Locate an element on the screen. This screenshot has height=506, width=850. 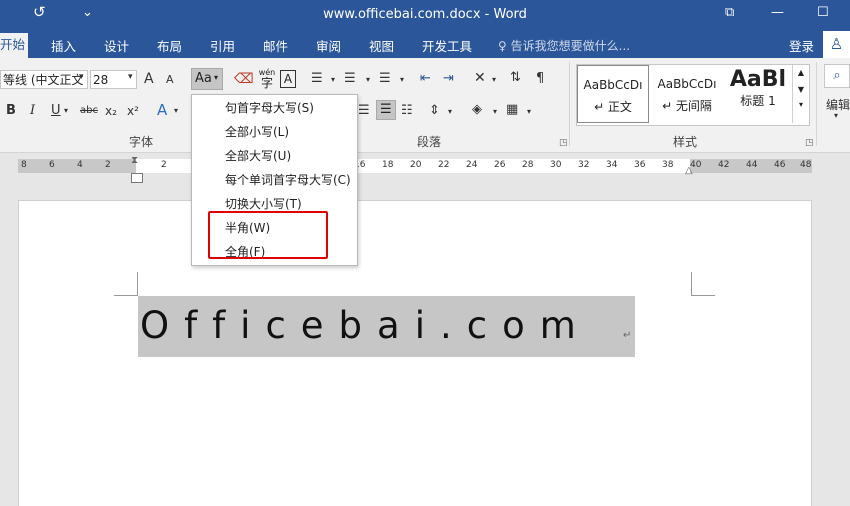
underline-dropdown-icon: ▾ is located at coordinates (66, 110).